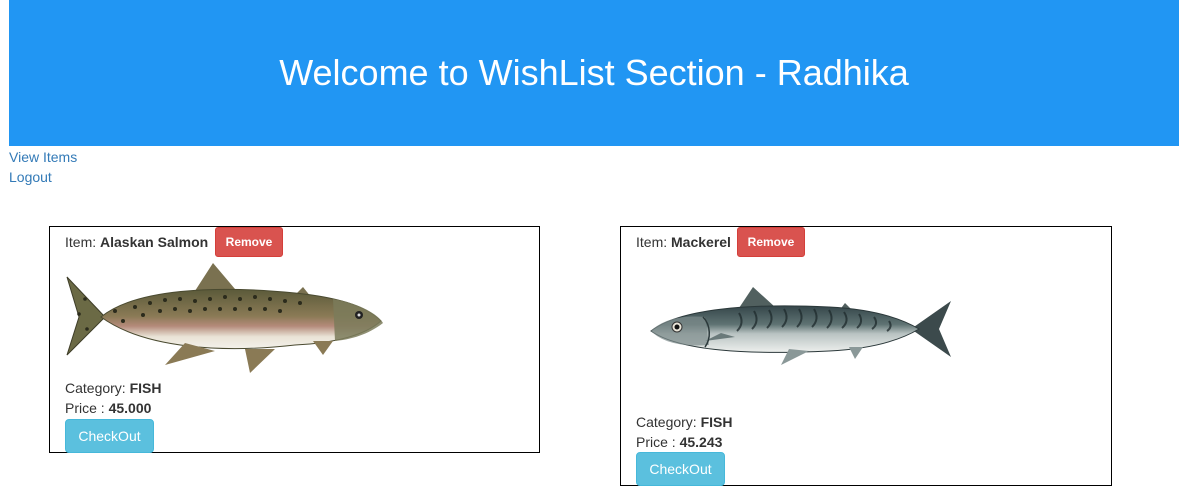 The height and width of the screenshot is (495, 1194). I want to click on nav-links: View Items Logout, so click(43, 167).